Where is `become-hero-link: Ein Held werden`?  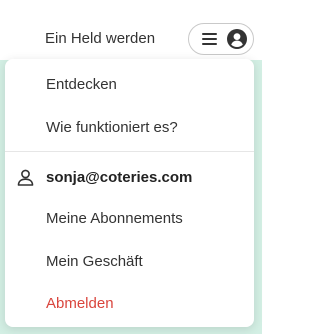
become-hero-link: Ein Held werden is located at coordinates (100, 39).